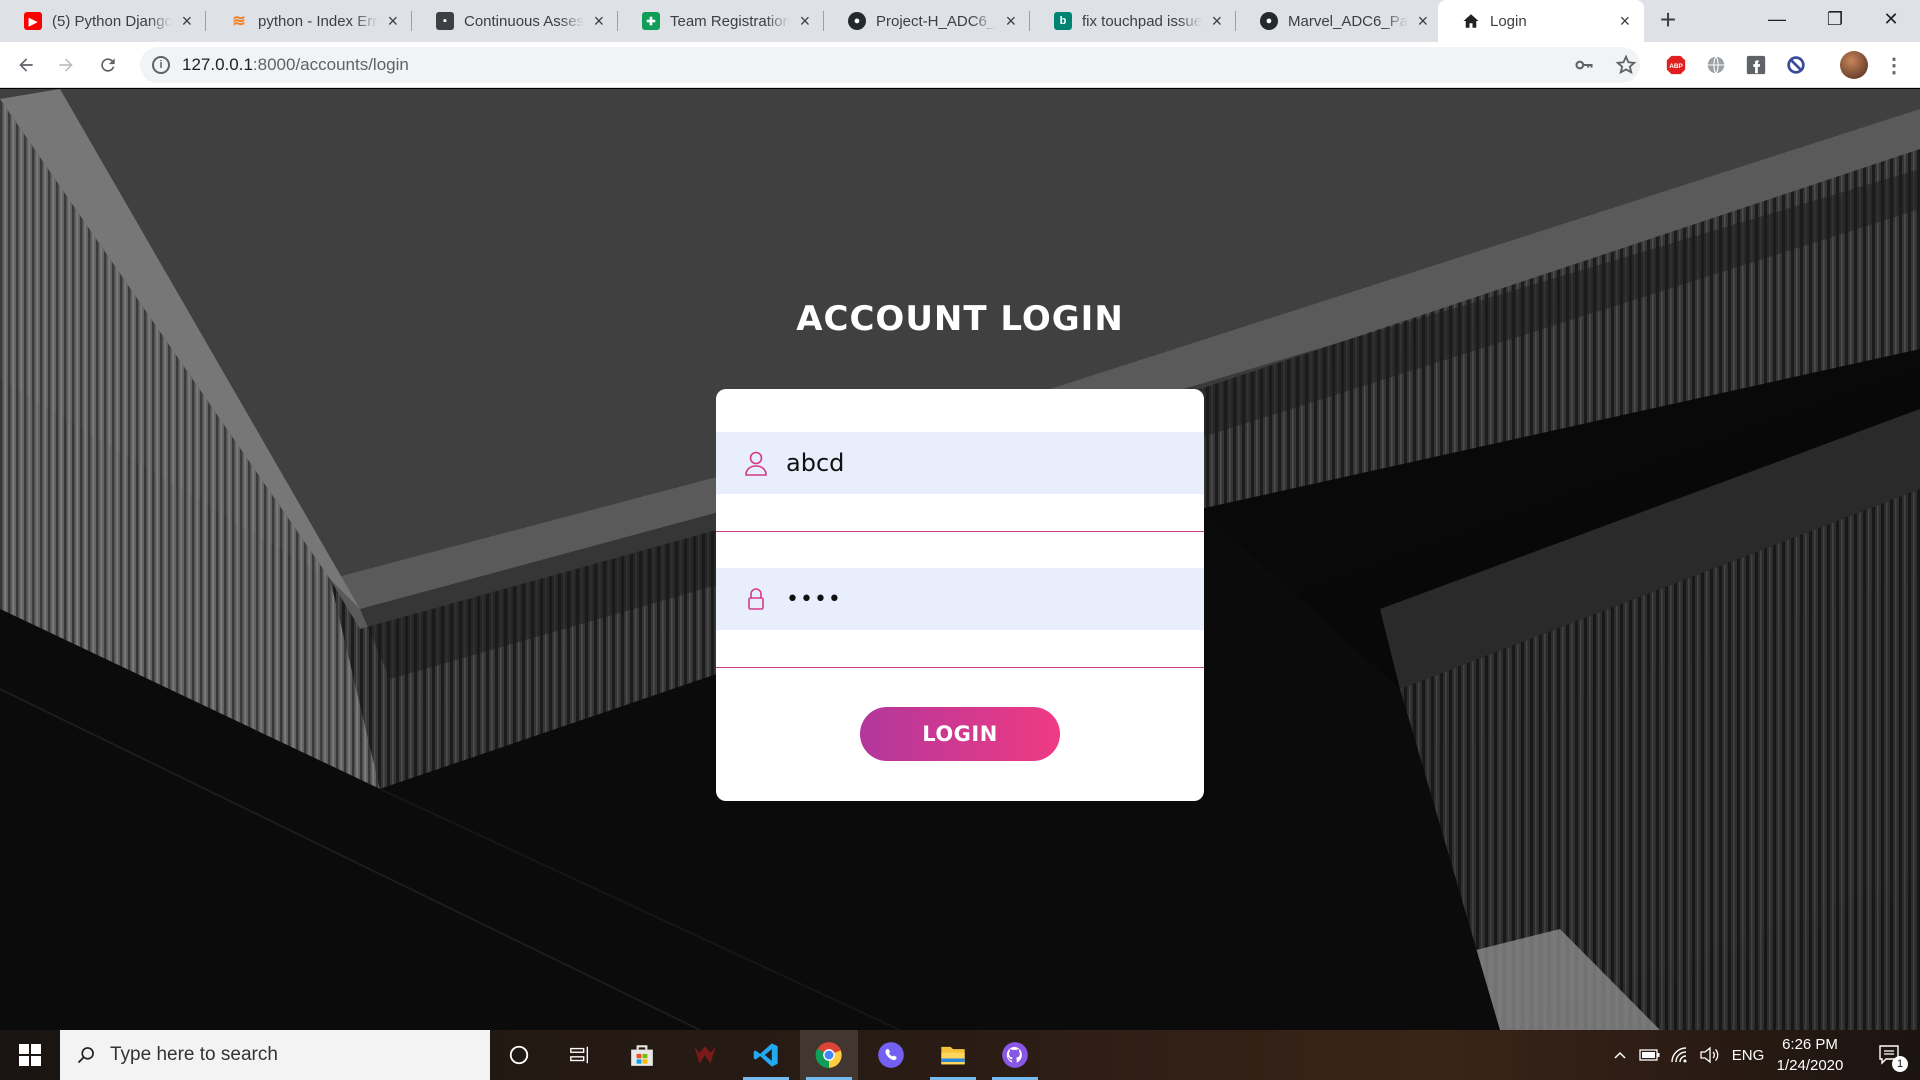  What do you see at coordinates (756, 463) in the screenshot?
I see `user-icon` at bounding box center [756, 463].